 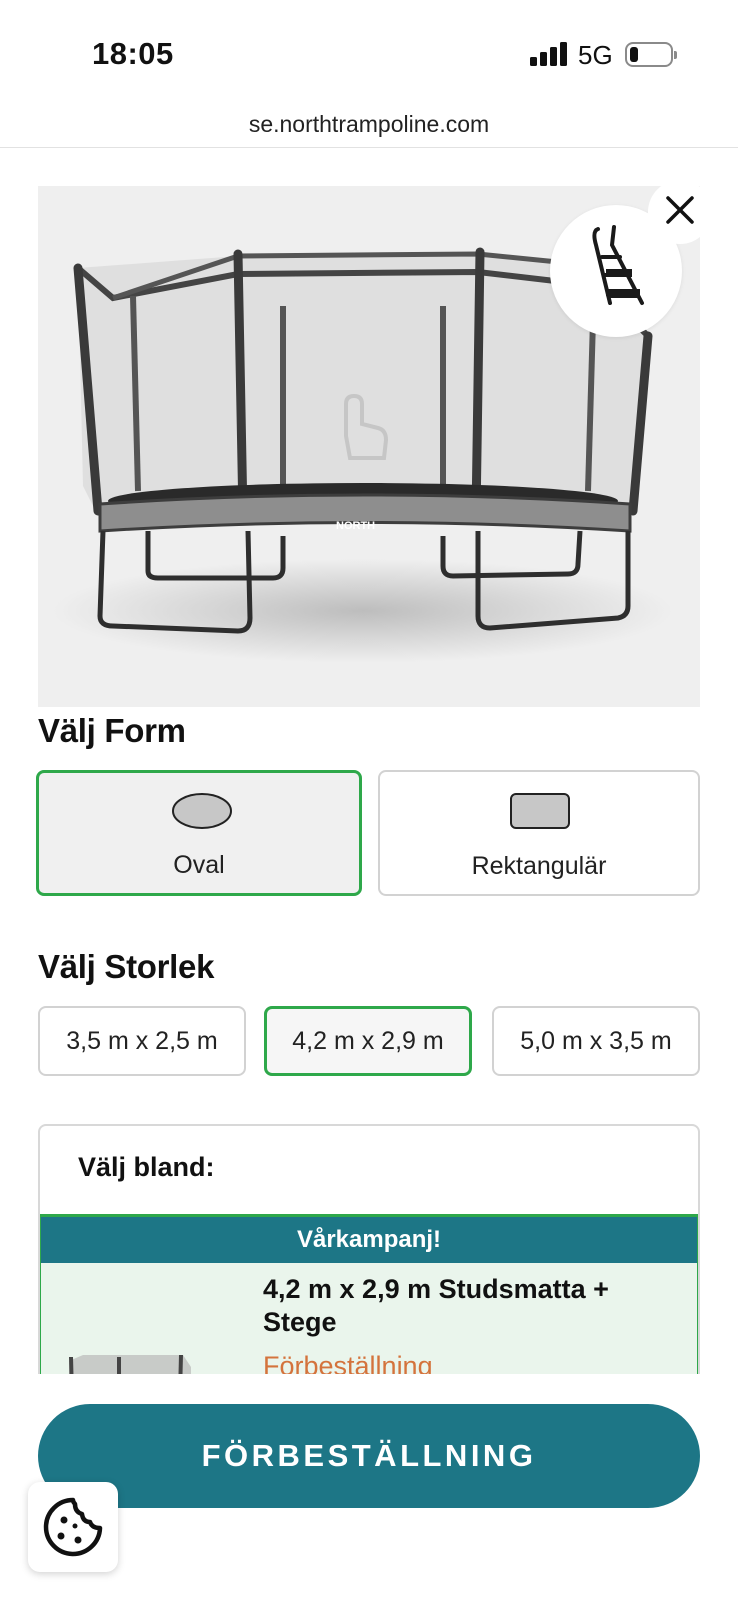 What do you see at coordinates (146, 1167) in the screenshot?
I see `choose-title: Välj bland:` at bounding box center [146, 1167].